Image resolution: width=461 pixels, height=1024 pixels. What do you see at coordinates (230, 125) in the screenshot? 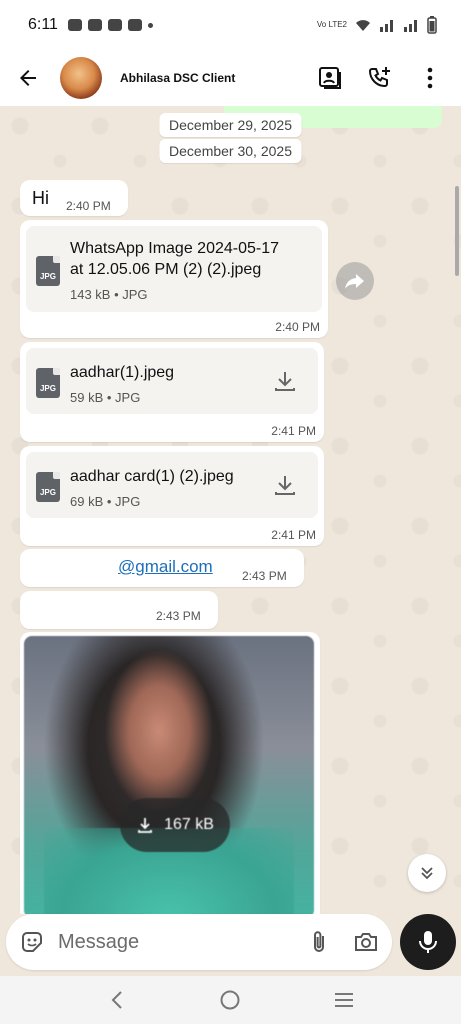
I see `date-chip: December 29, 2025` at bounding box center [230, 125].